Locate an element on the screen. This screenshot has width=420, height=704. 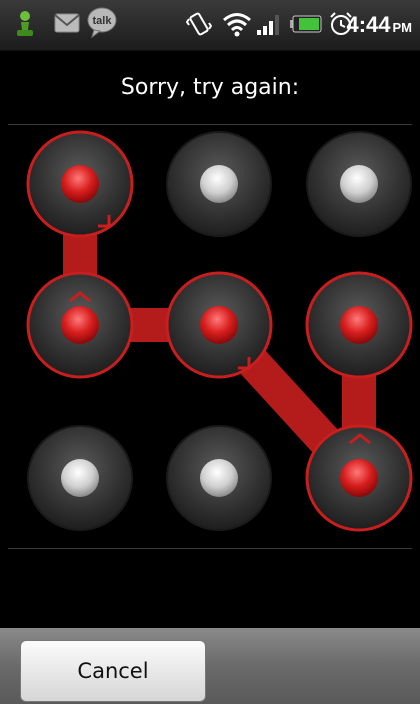
status-bar: talk 4:44 PM is located at coordinates (210, 25).